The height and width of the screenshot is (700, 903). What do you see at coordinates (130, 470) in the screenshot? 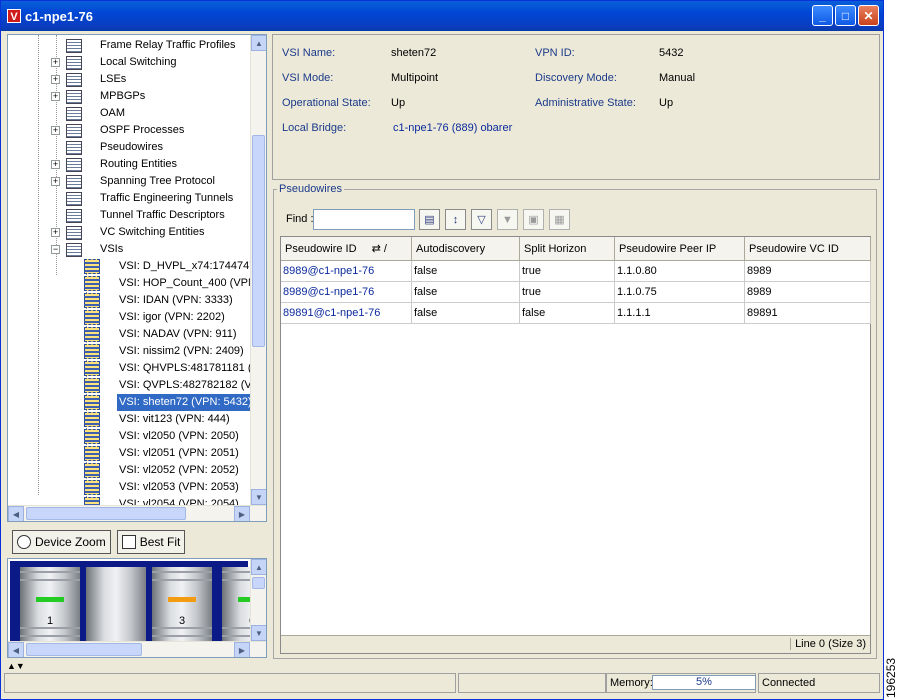
I see `vsi-item: VSI: vl2052 (VPN: 2052)` at bounding box center [130, 470].